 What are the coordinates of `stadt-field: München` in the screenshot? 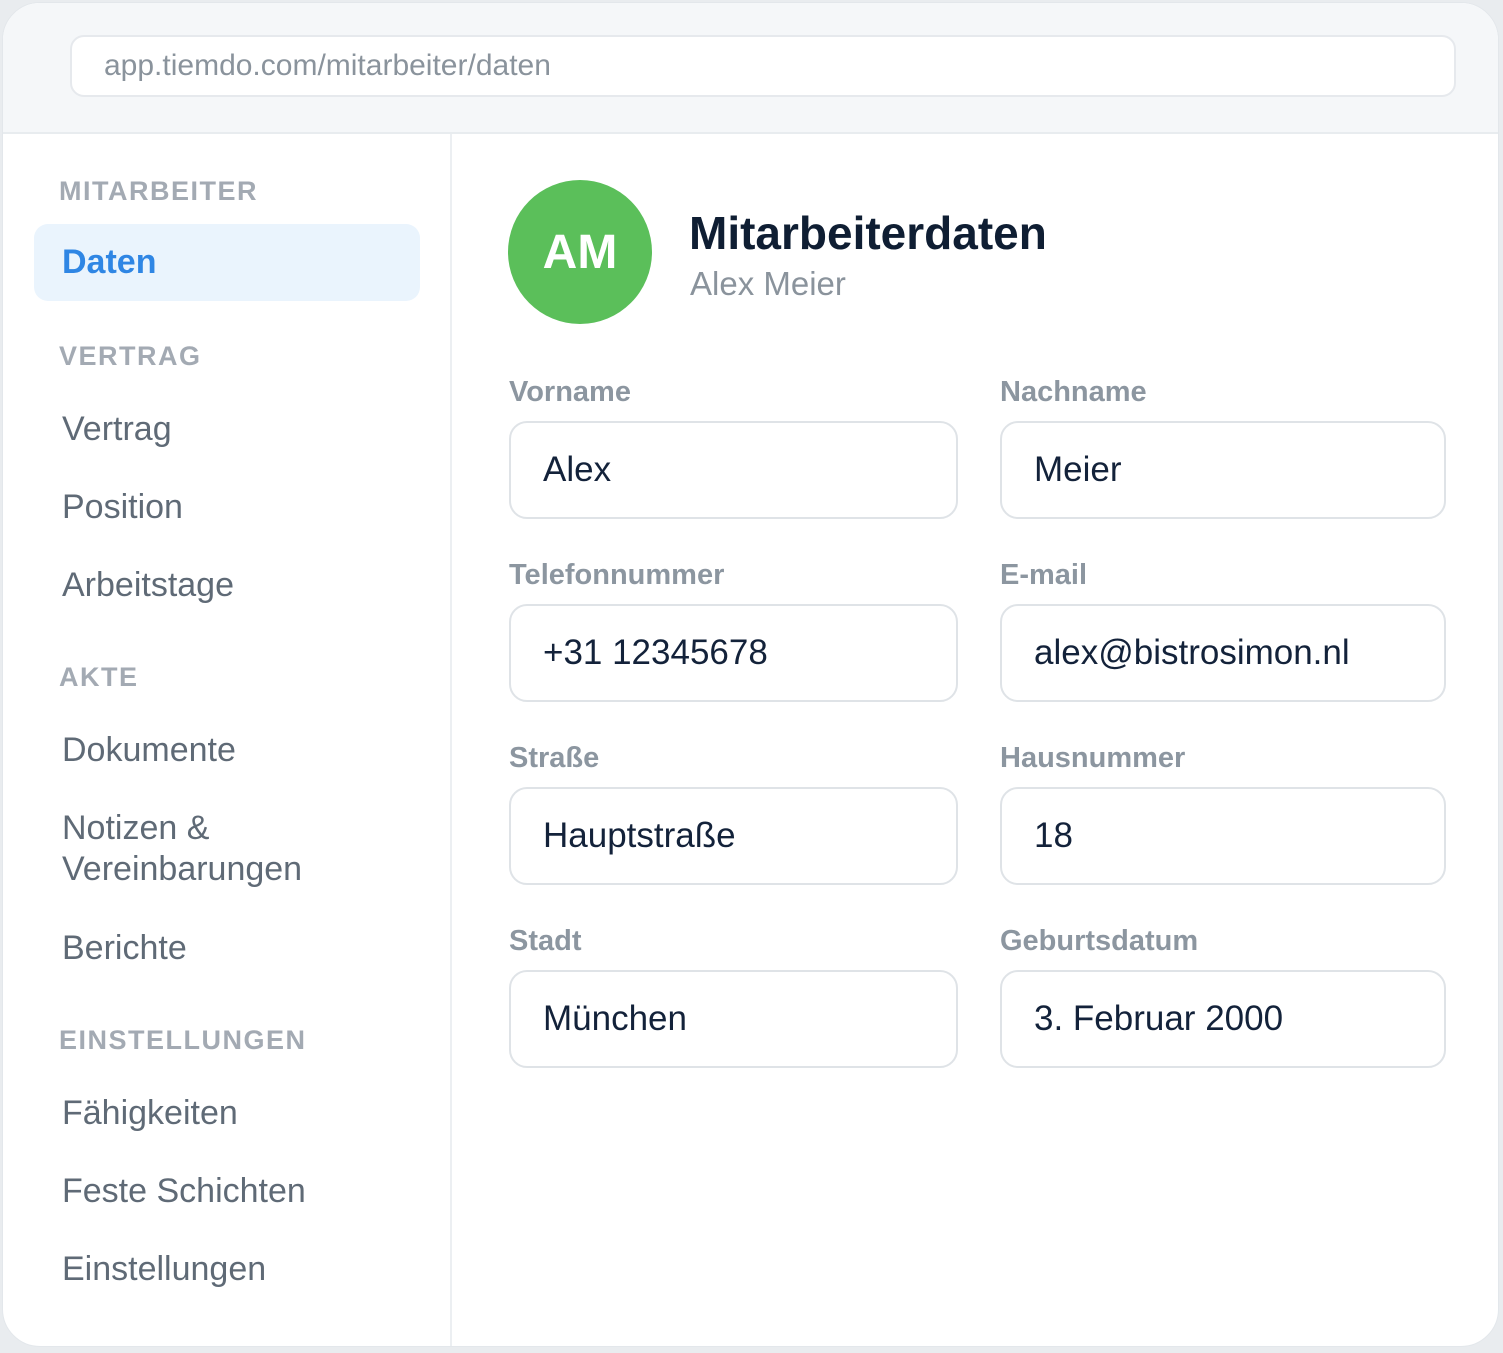 It's located at (733, 1019).